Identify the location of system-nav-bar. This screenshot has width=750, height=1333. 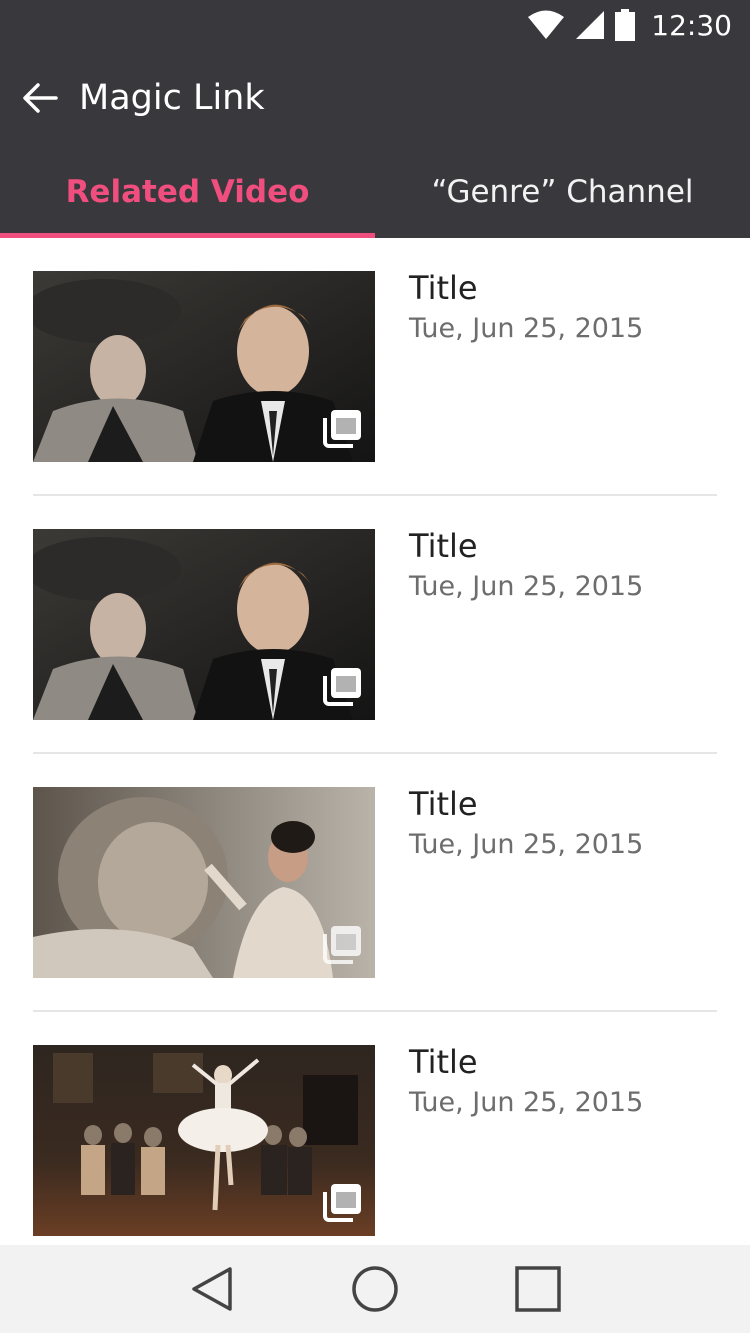
(375, 1289).